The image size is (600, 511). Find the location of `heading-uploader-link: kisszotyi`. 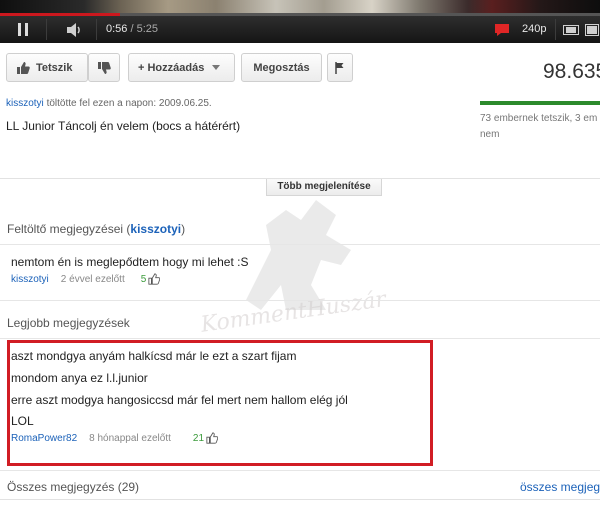

heading-uploader-link: kisszotyi is located at coordinates (155, 229).